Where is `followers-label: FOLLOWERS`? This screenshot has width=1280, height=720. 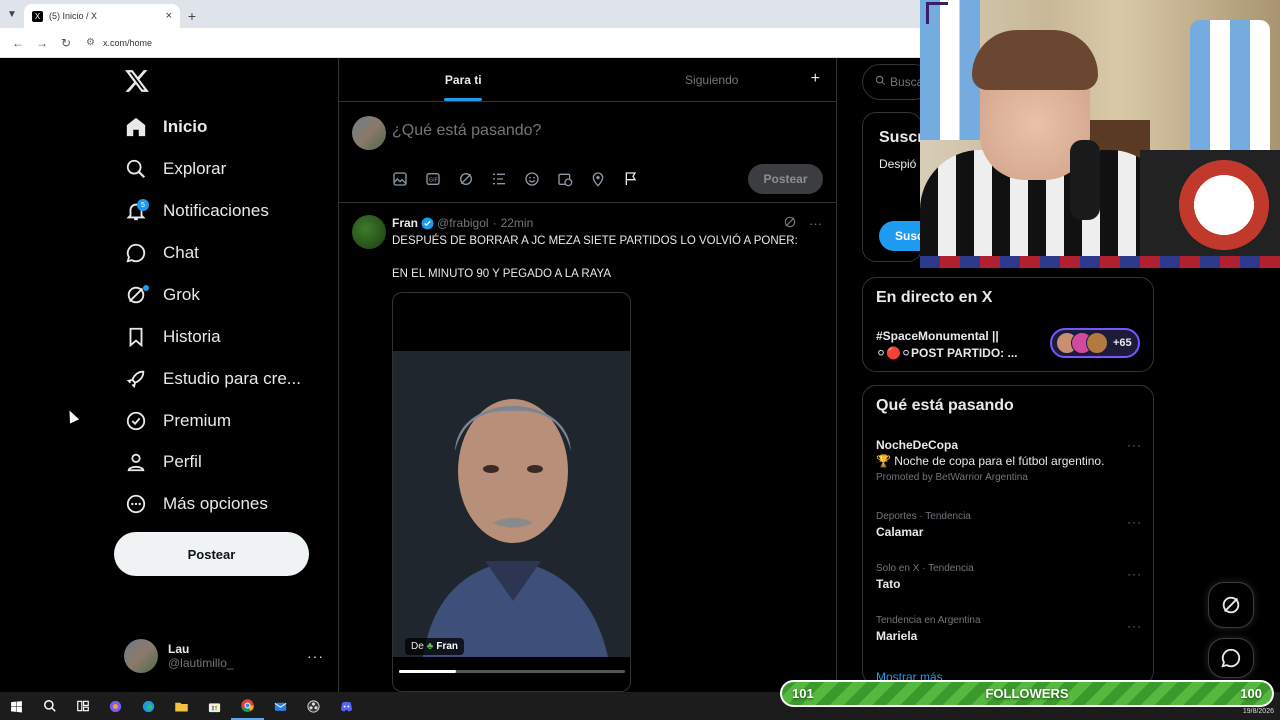
followers-label: FOLLOWERS is located at coordinates (1027, 693).